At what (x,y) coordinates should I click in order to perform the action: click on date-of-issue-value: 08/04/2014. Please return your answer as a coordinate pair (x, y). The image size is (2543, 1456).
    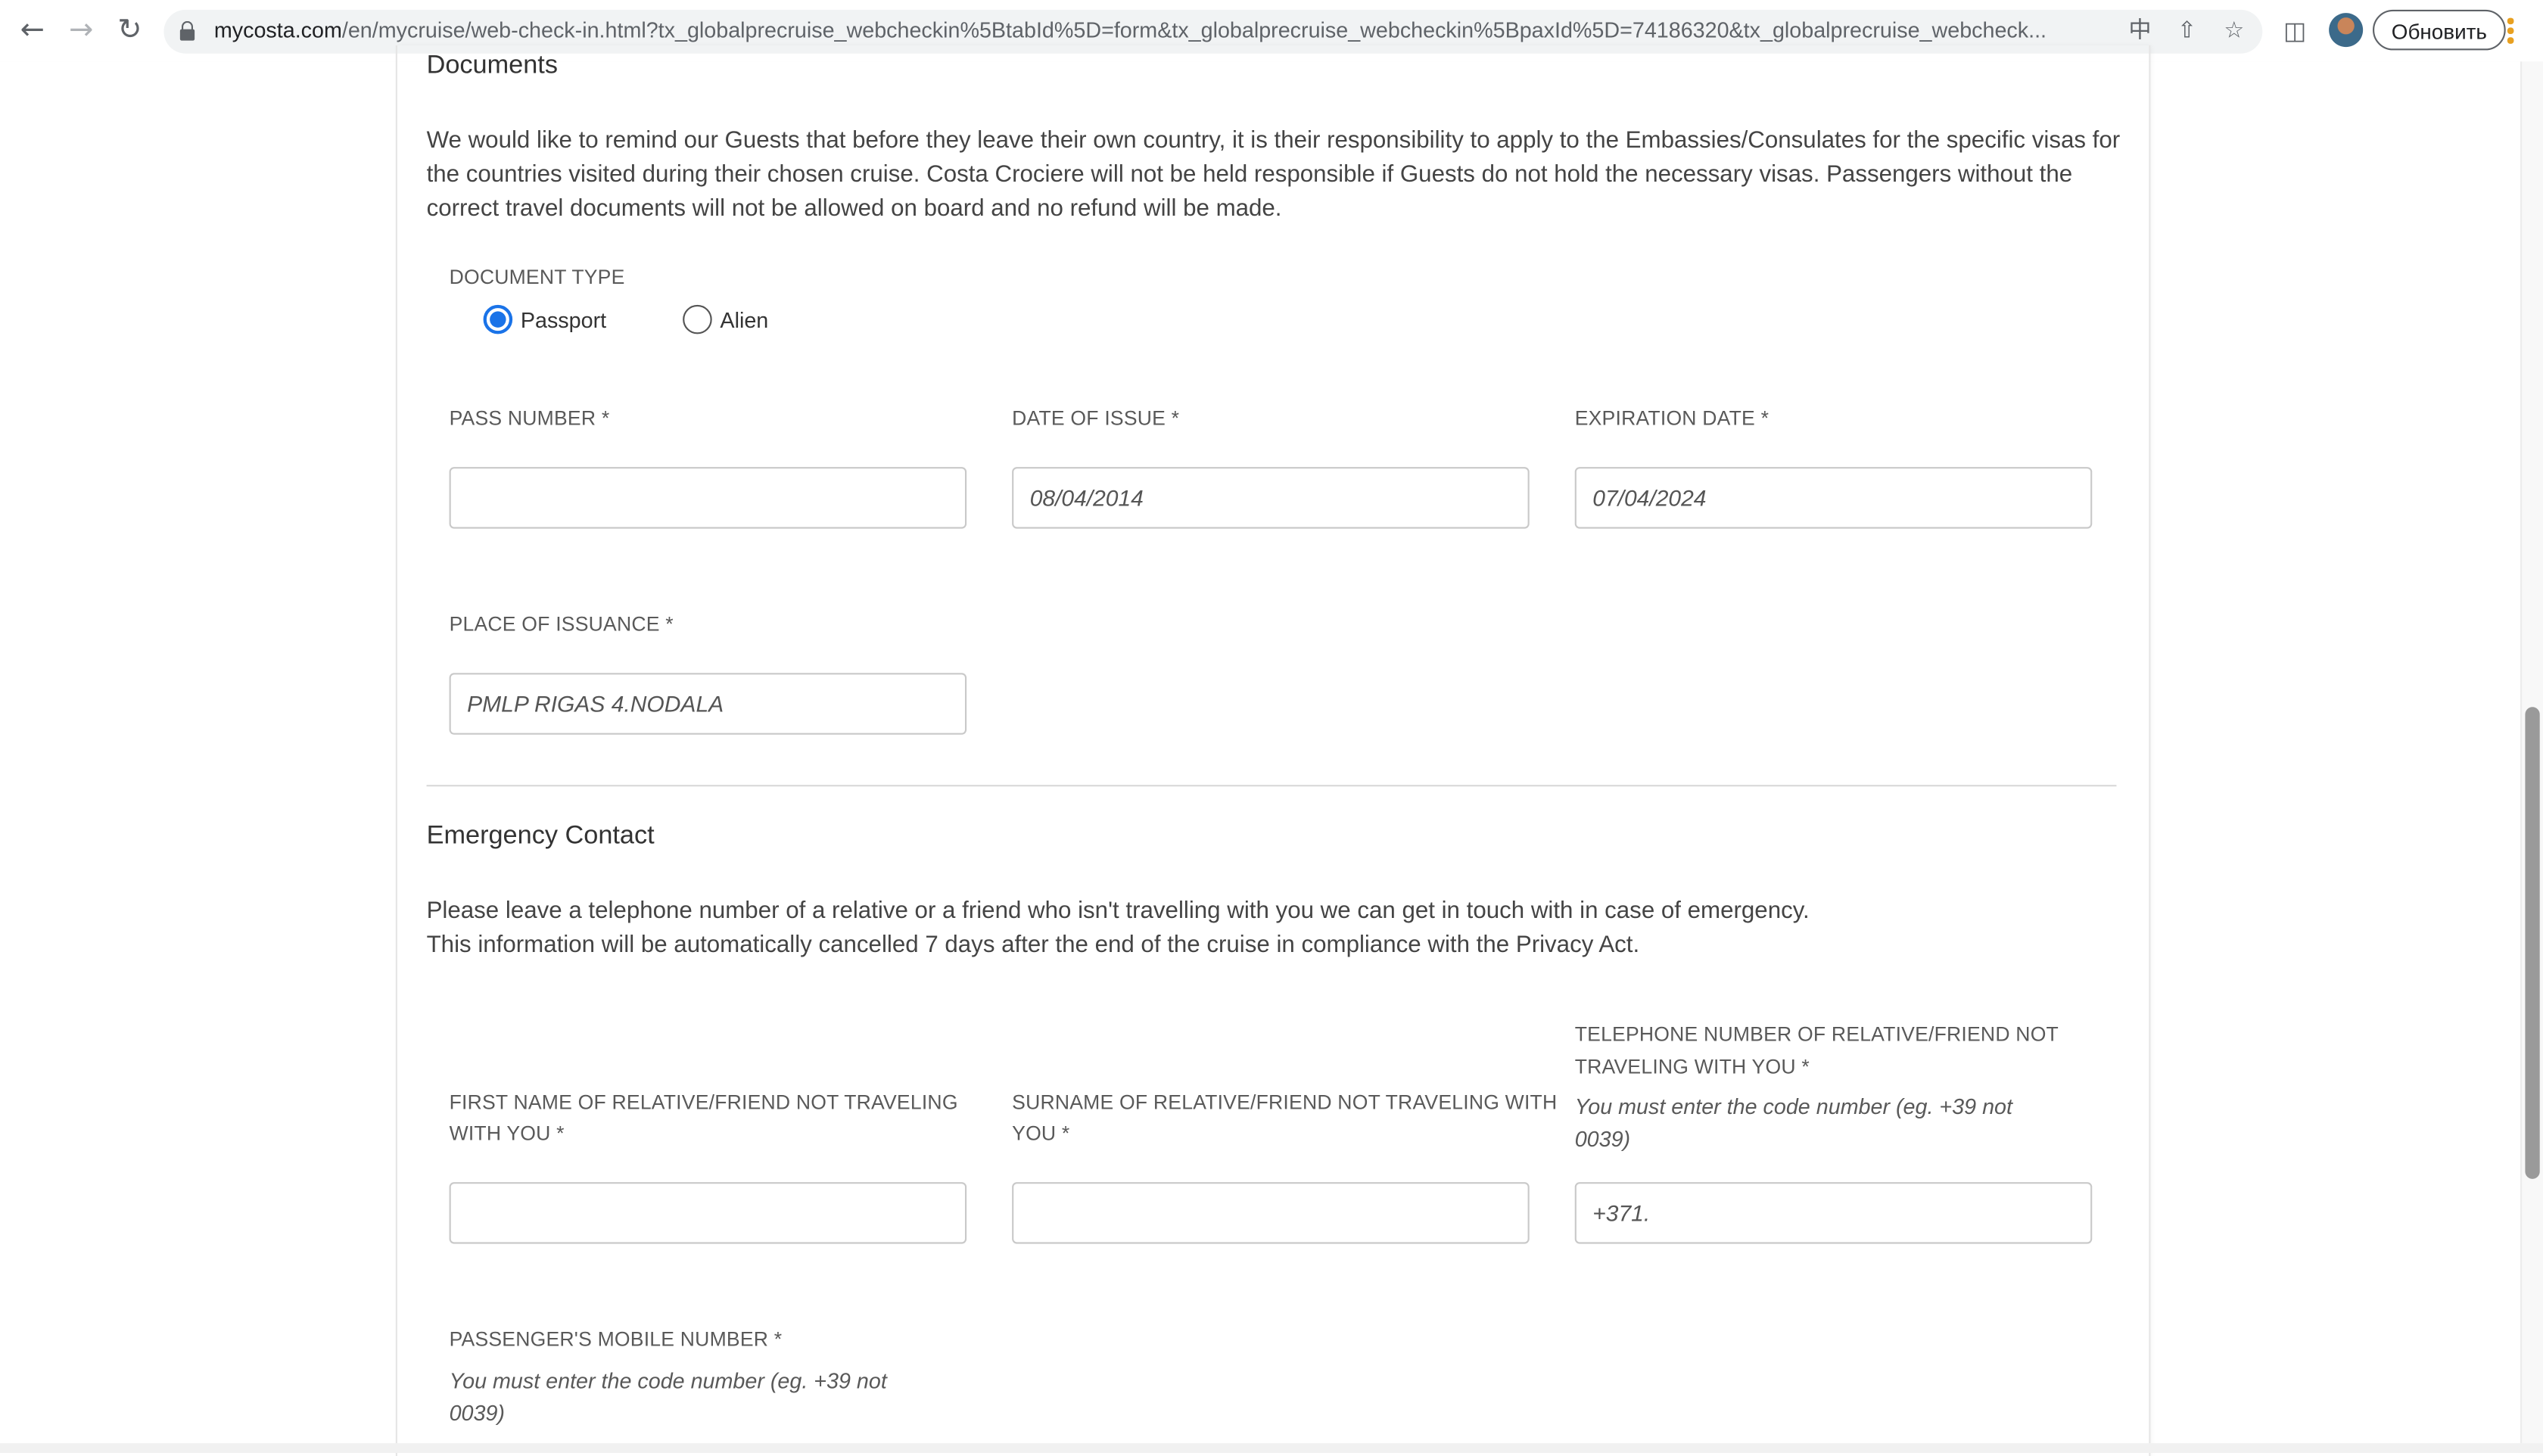
    Looking at the image, I should click on (1086, 497).